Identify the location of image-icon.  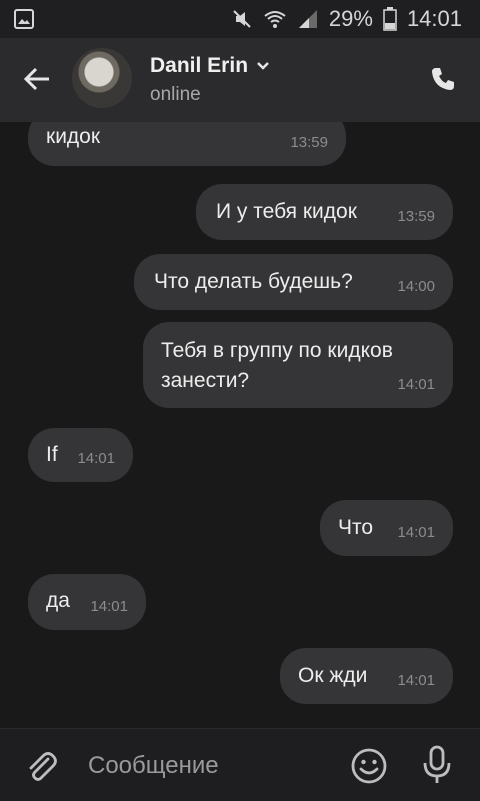
(24, 19).